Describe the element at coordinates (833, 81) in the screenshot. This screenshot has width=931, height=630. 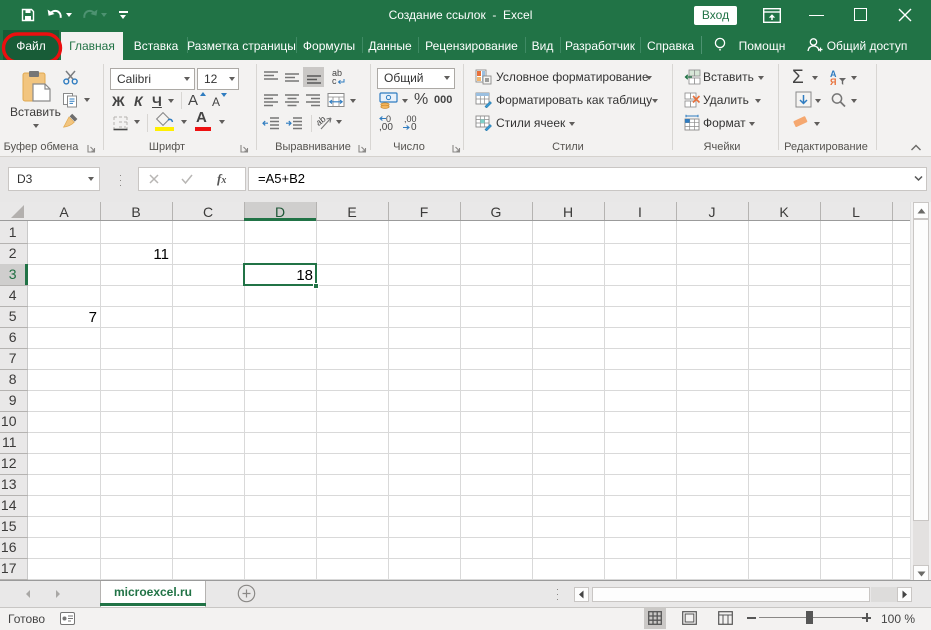
I see `svg-text: Я` at that location.